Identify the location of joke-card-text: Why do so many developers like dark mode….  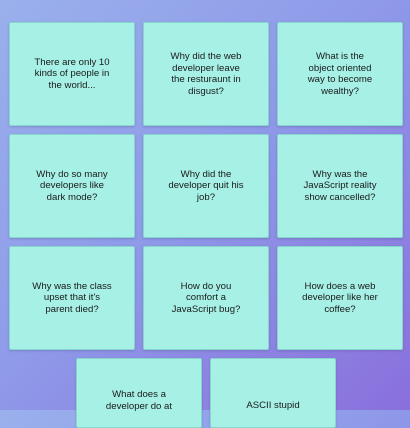
(72, 185).